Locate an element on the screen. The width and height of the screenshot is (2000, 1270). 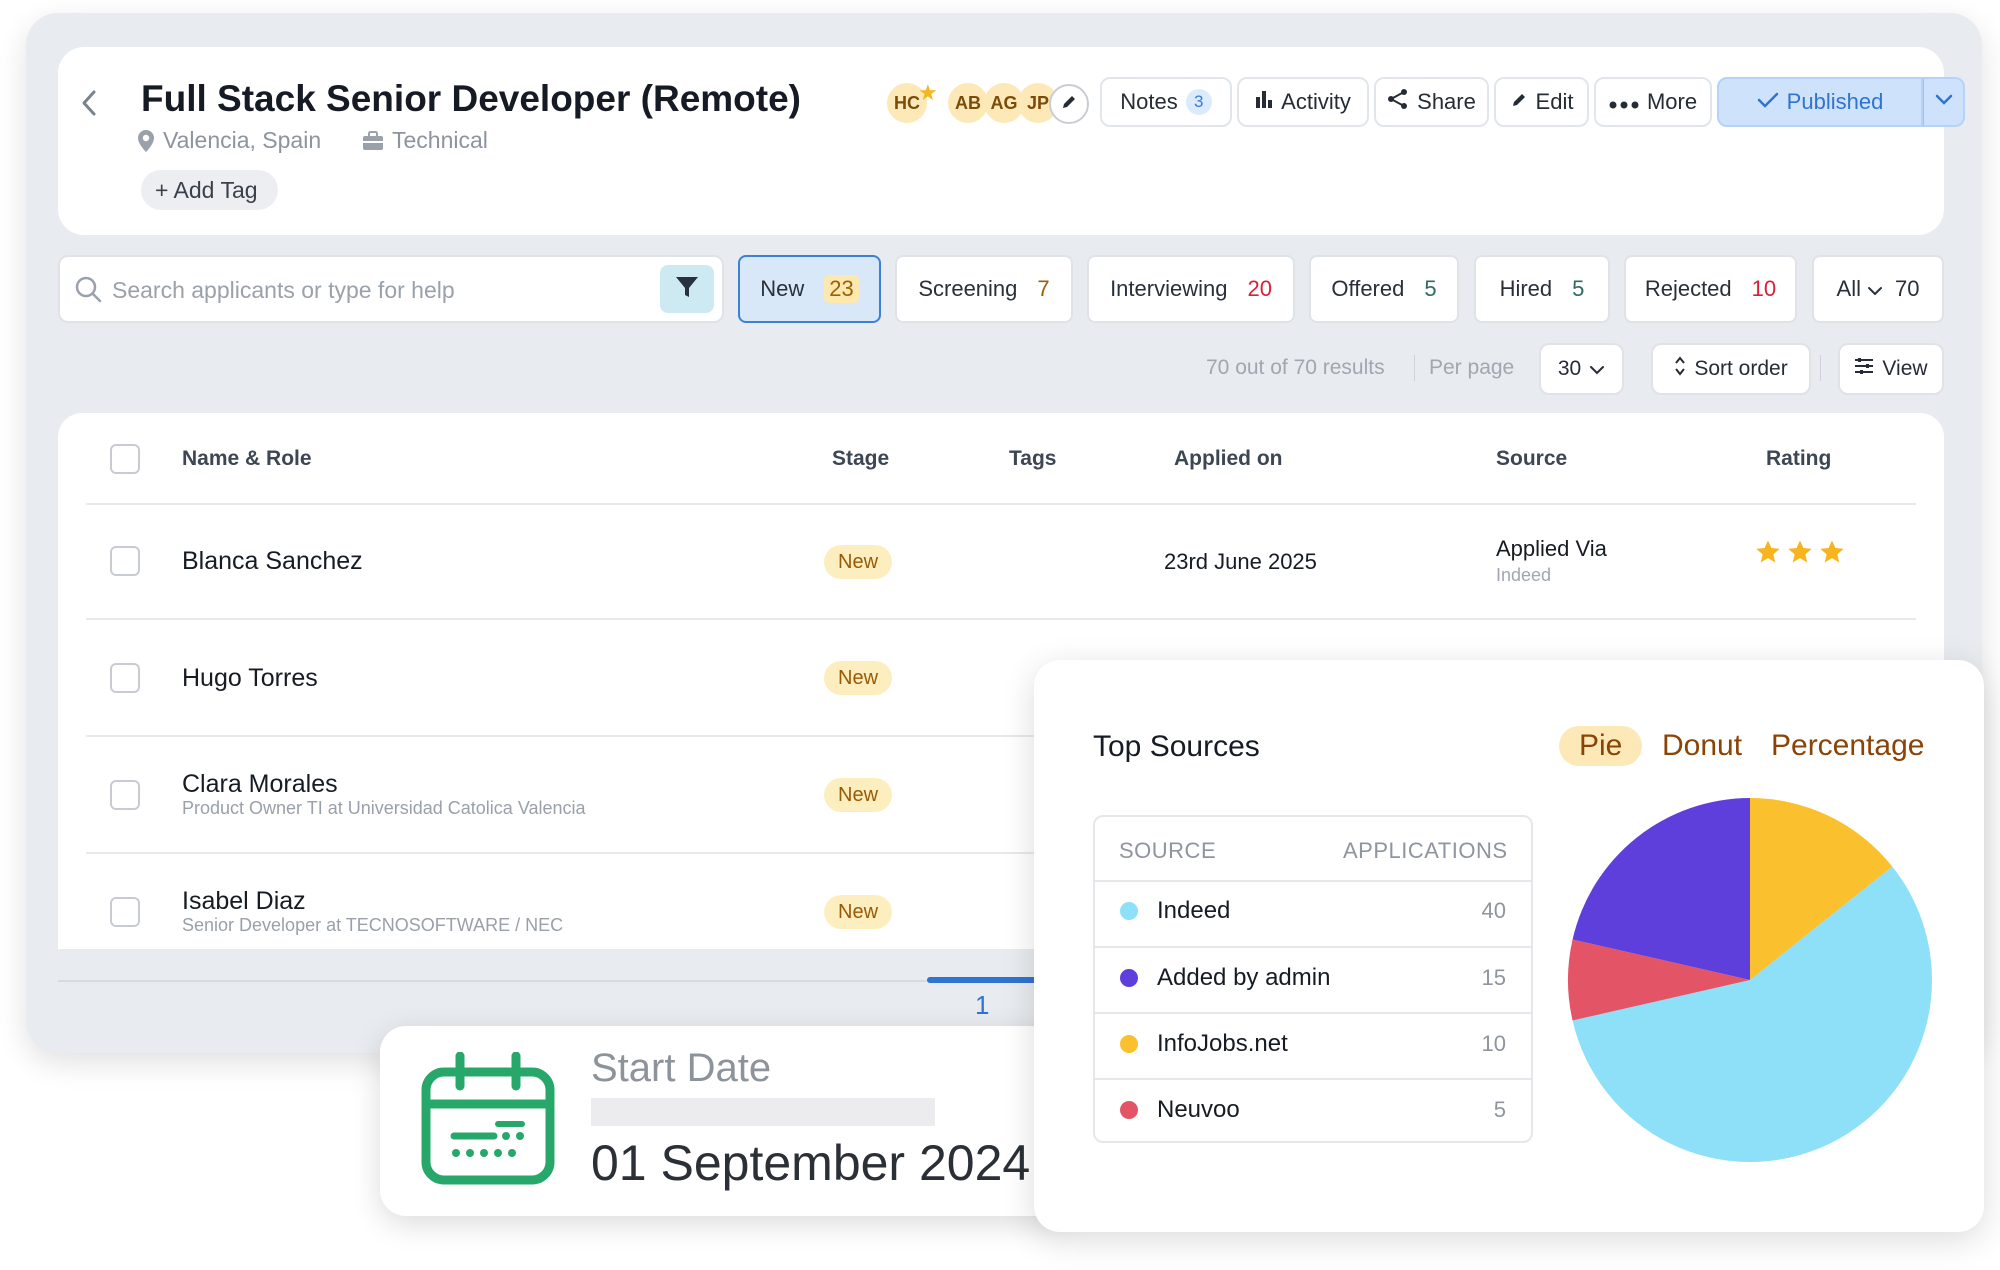
rating-stars is located at coordinates (1800, 552).